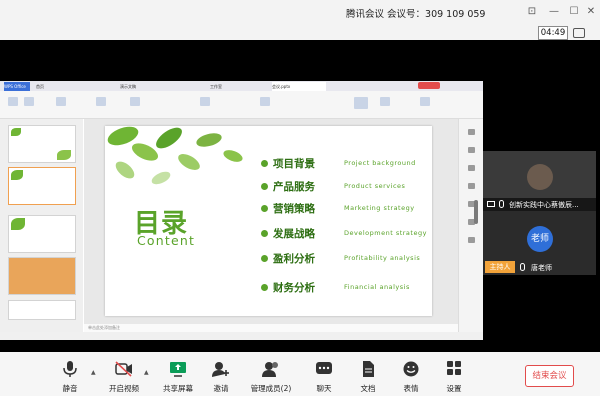  What do you see at coordinates (470, 225) in the screenshot?
I see `wps-right-toolbar` at bounding box center [470, 225].